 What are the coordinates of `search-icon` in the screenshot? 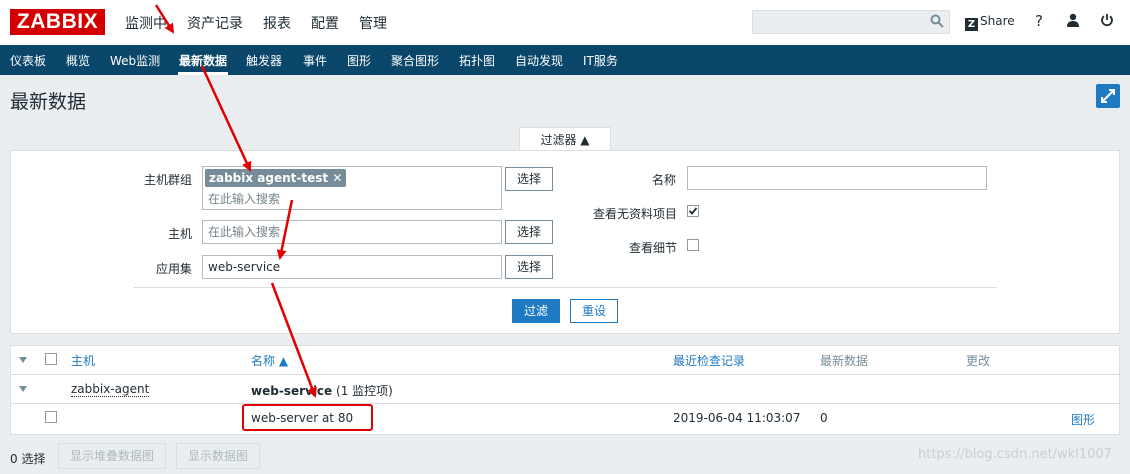 It's located at (937, 21).